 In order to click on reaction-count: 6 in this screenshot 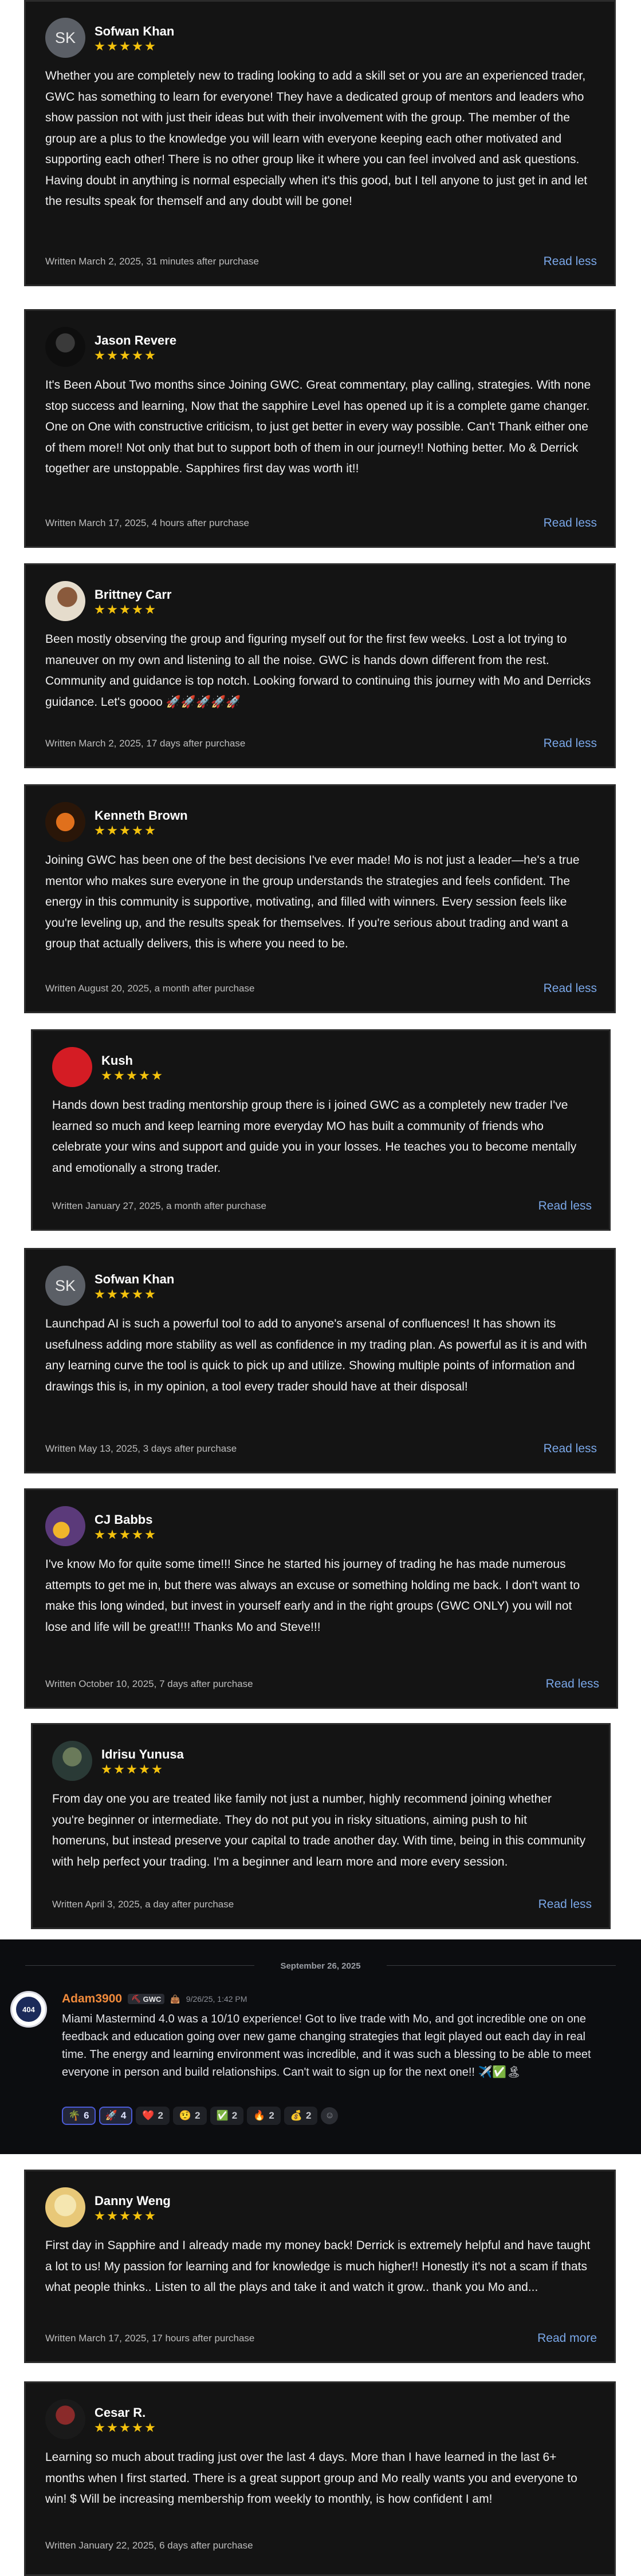, I will do `click(86, 2115)`.